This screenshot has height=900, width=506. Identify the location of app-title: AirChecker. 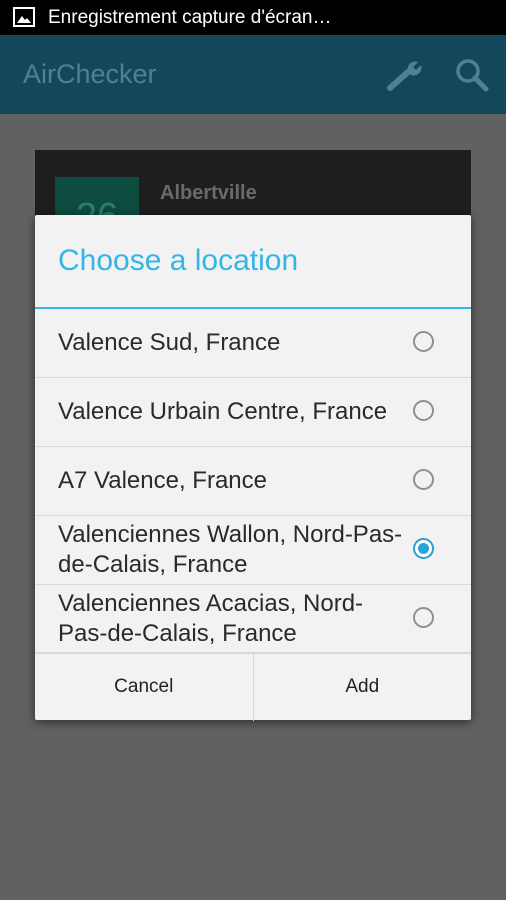
(90, 74).